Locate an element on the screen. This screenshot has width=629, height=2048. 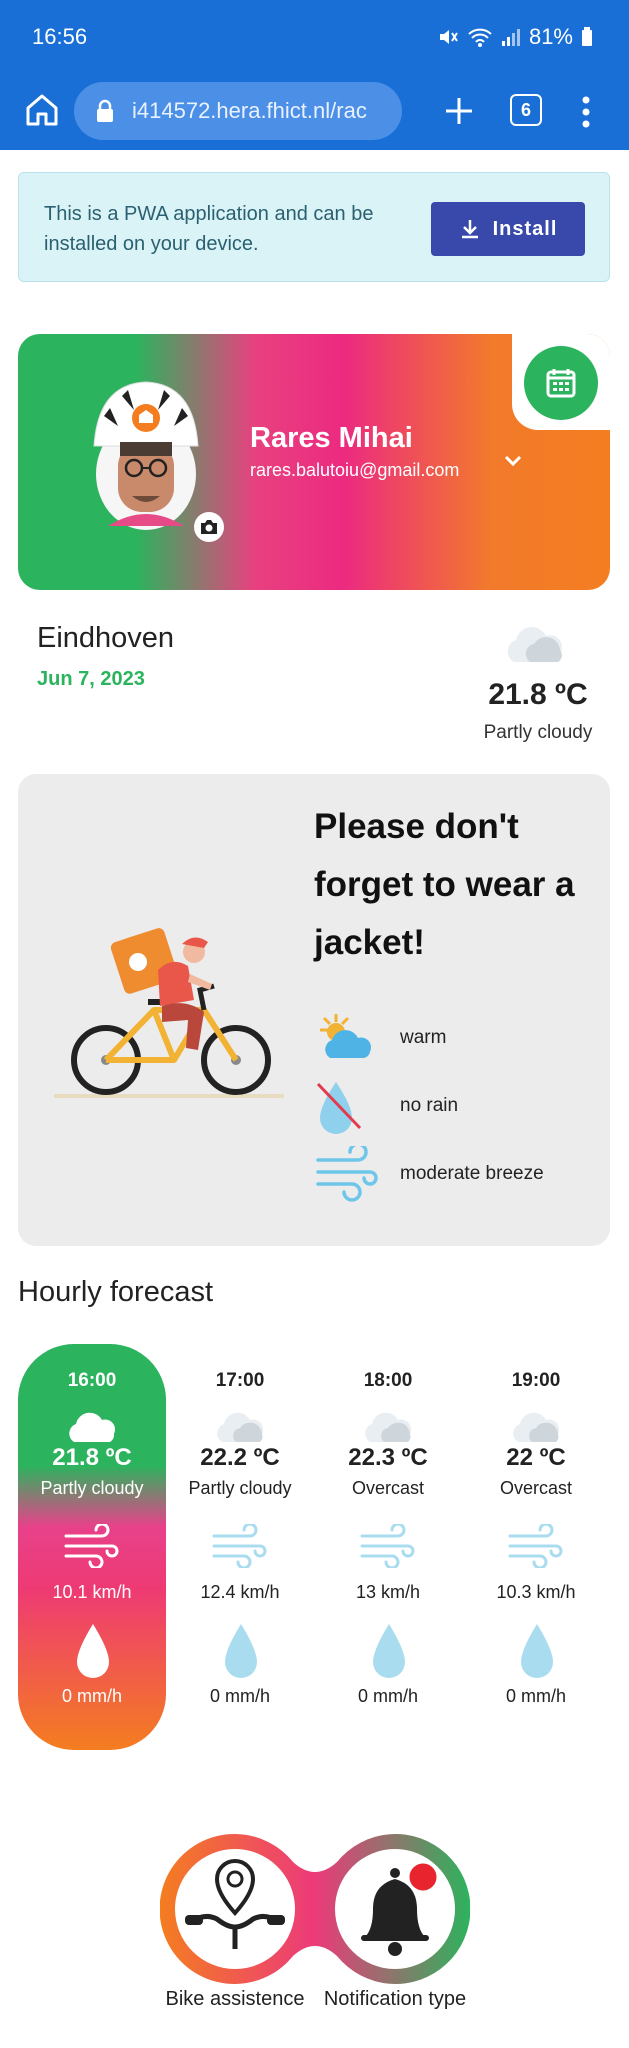
signal-icon is located at coordinates (510, 37).